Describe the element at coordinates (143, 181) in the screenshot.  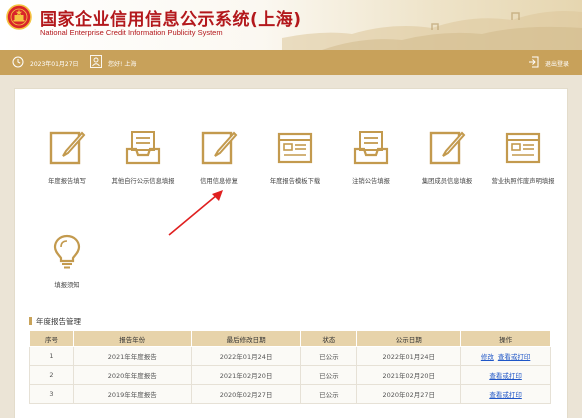
I see `tile-label: 其他自行公示信息填报` at that location.